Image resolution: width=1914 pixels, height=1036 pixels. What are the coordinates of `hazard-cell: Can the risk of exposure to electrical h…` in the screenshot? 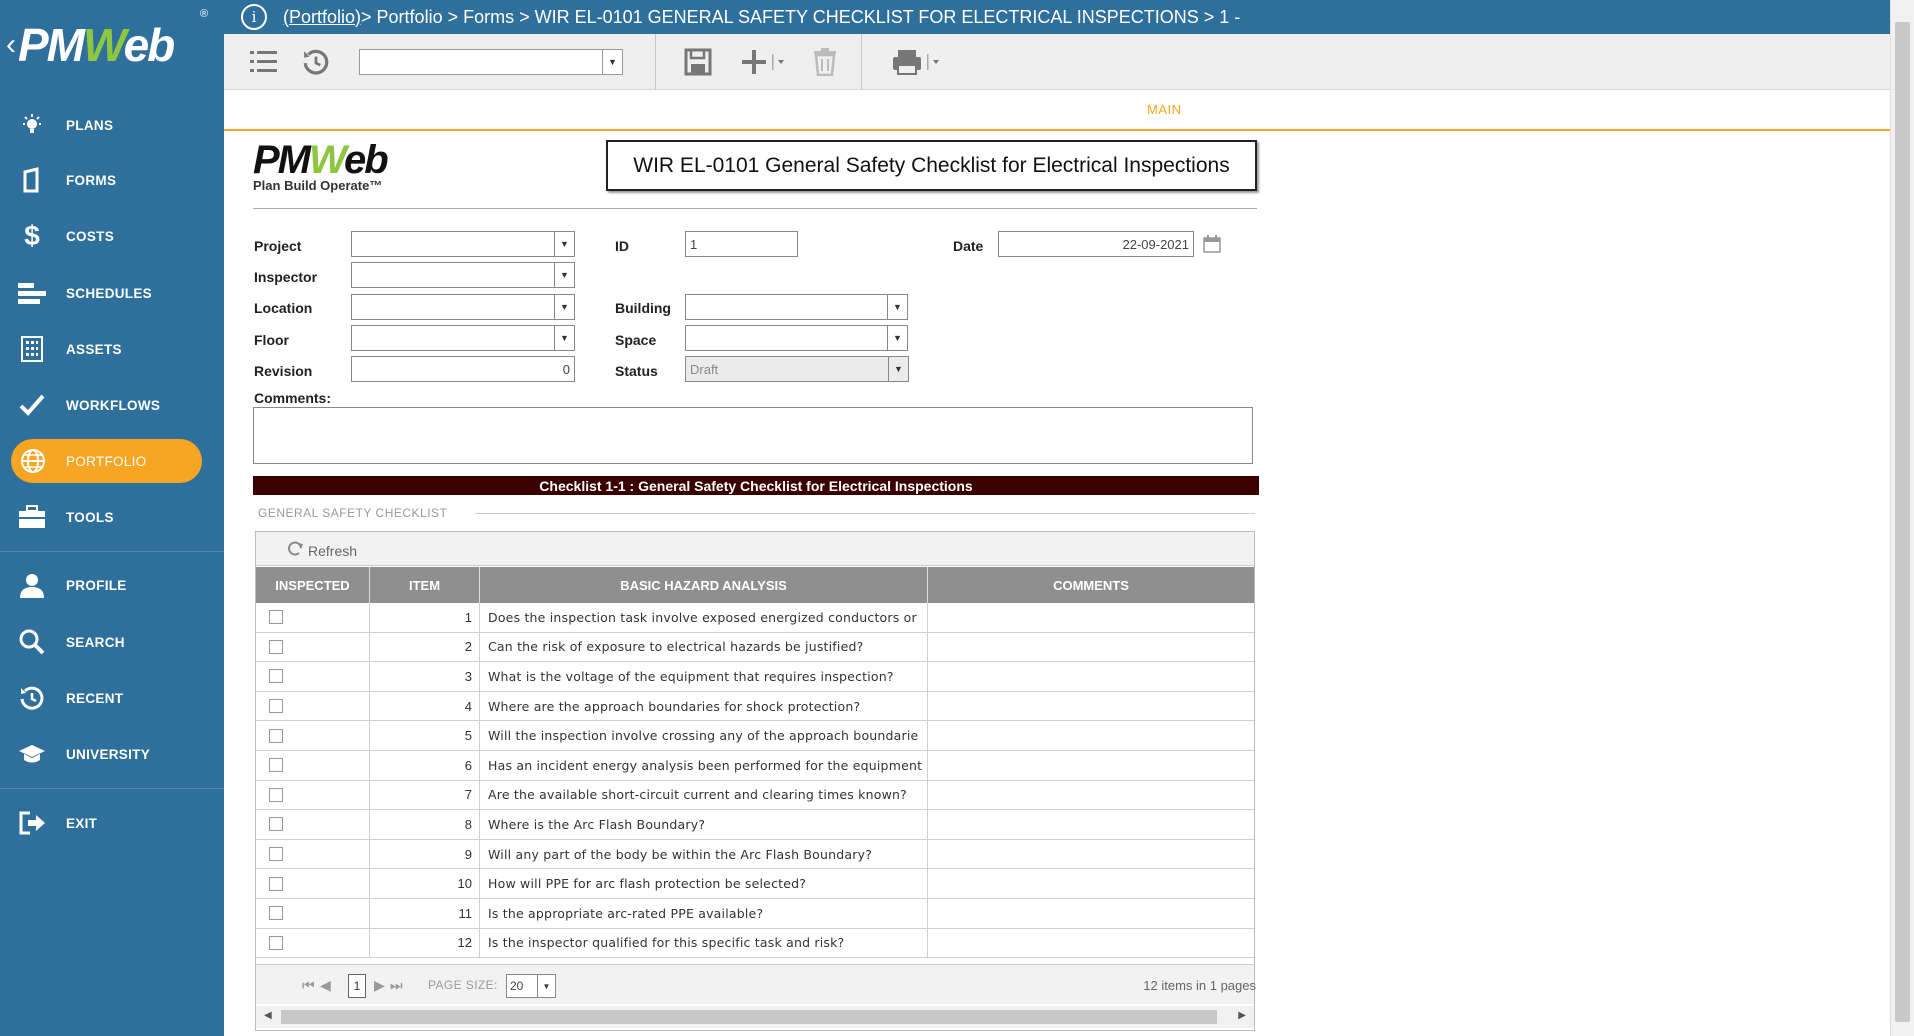 It's located at (704, 647).